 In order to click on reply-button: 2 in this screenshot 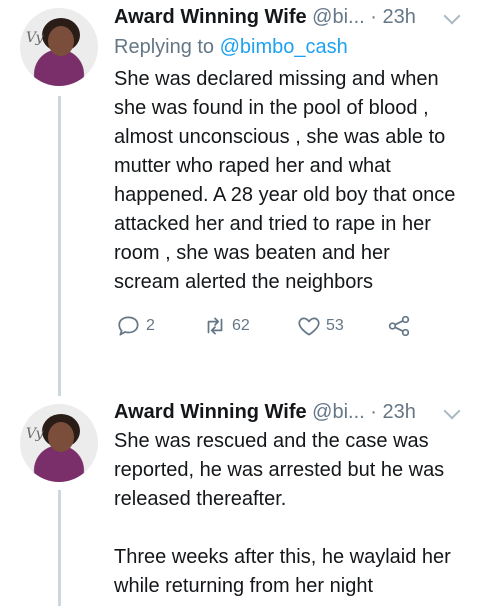, I will do `click(135, 326)`.